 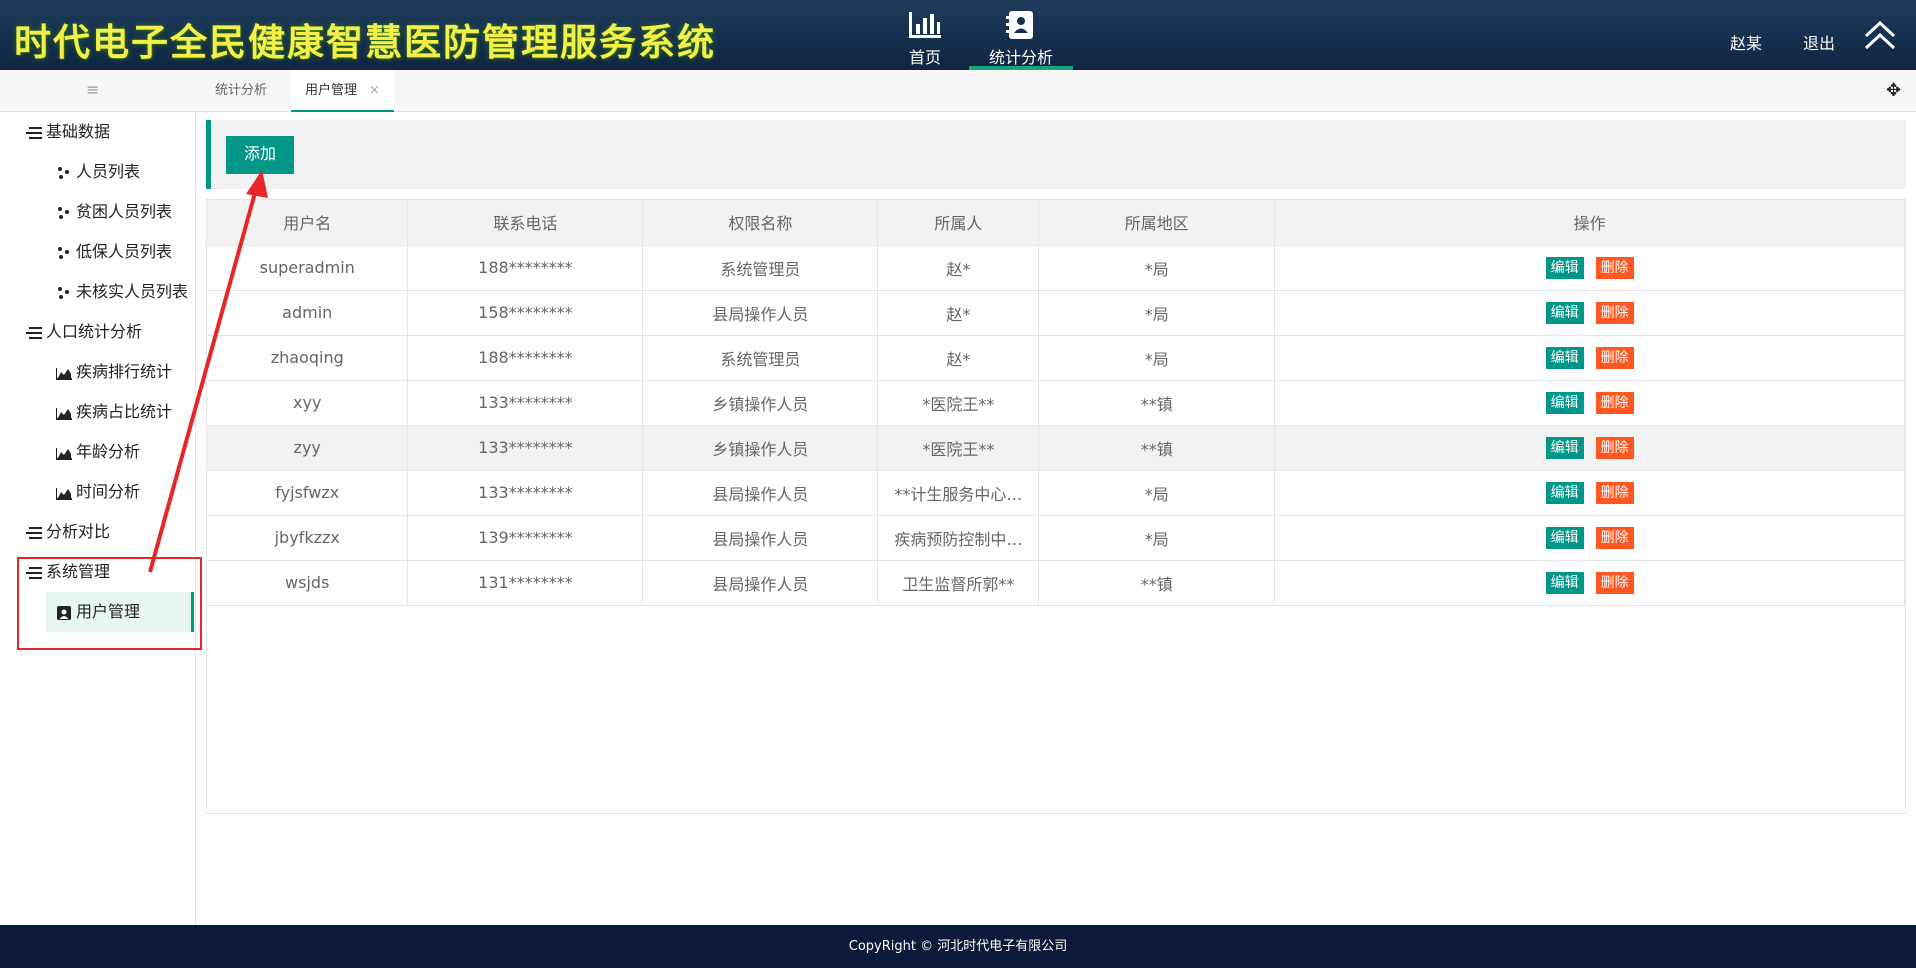 What do you see at coordinates (78, 571) in the screenshot?
I see `sidebar-group-label: 系统管理` at bounding box center [78, 571].